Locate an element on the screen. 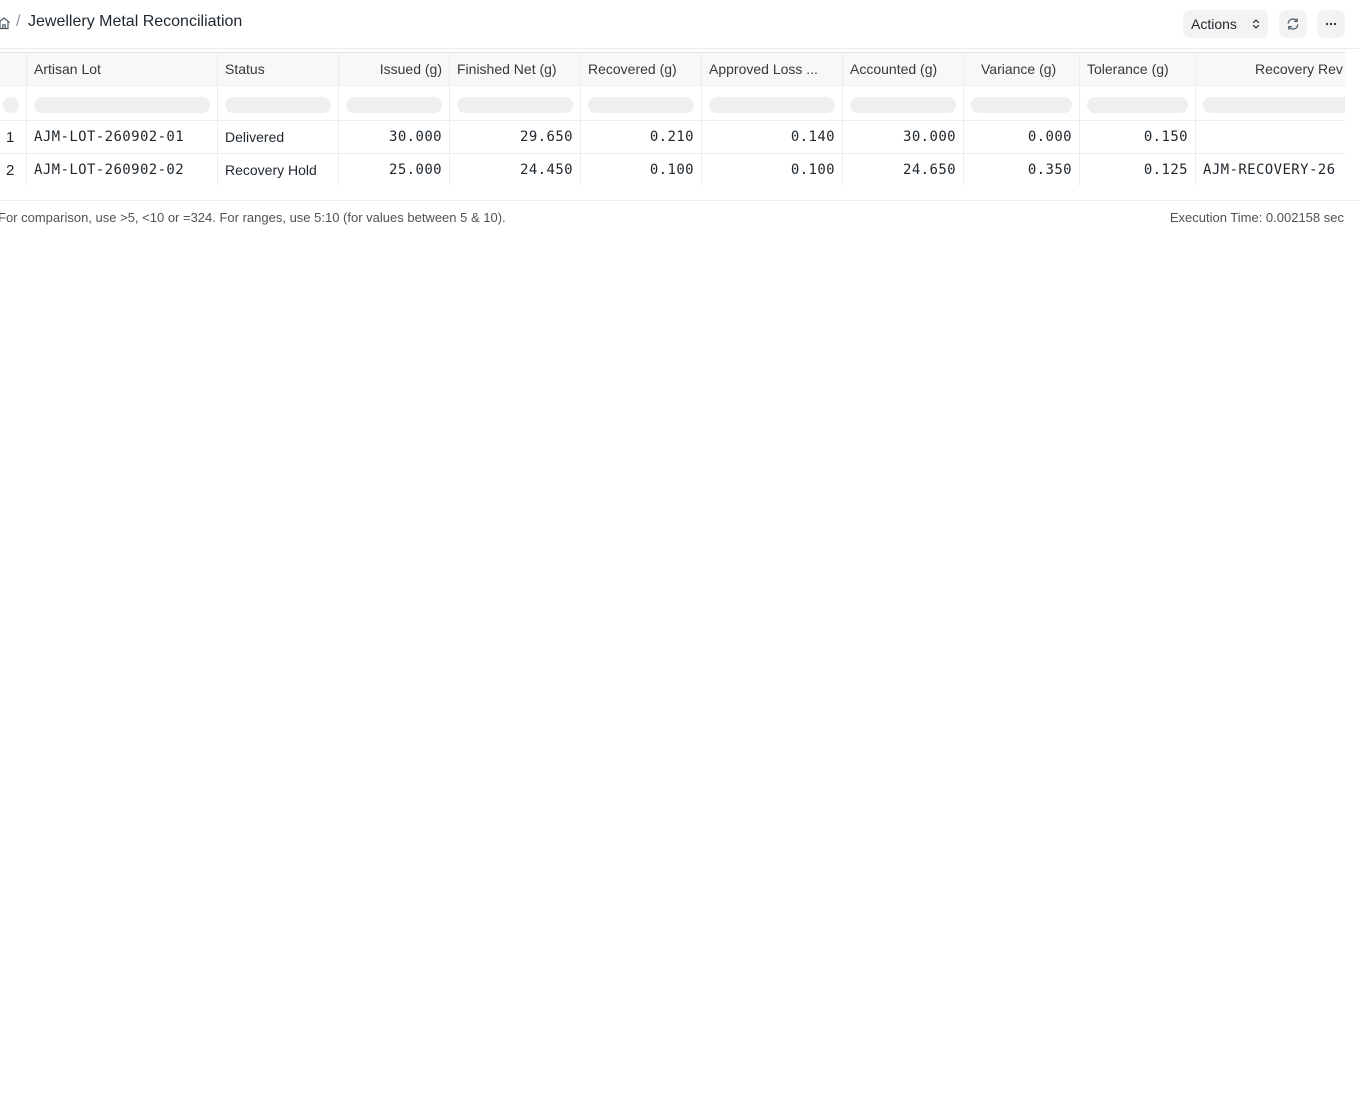  filter-input-recovery-rev is located at coordinates (1274, 105).